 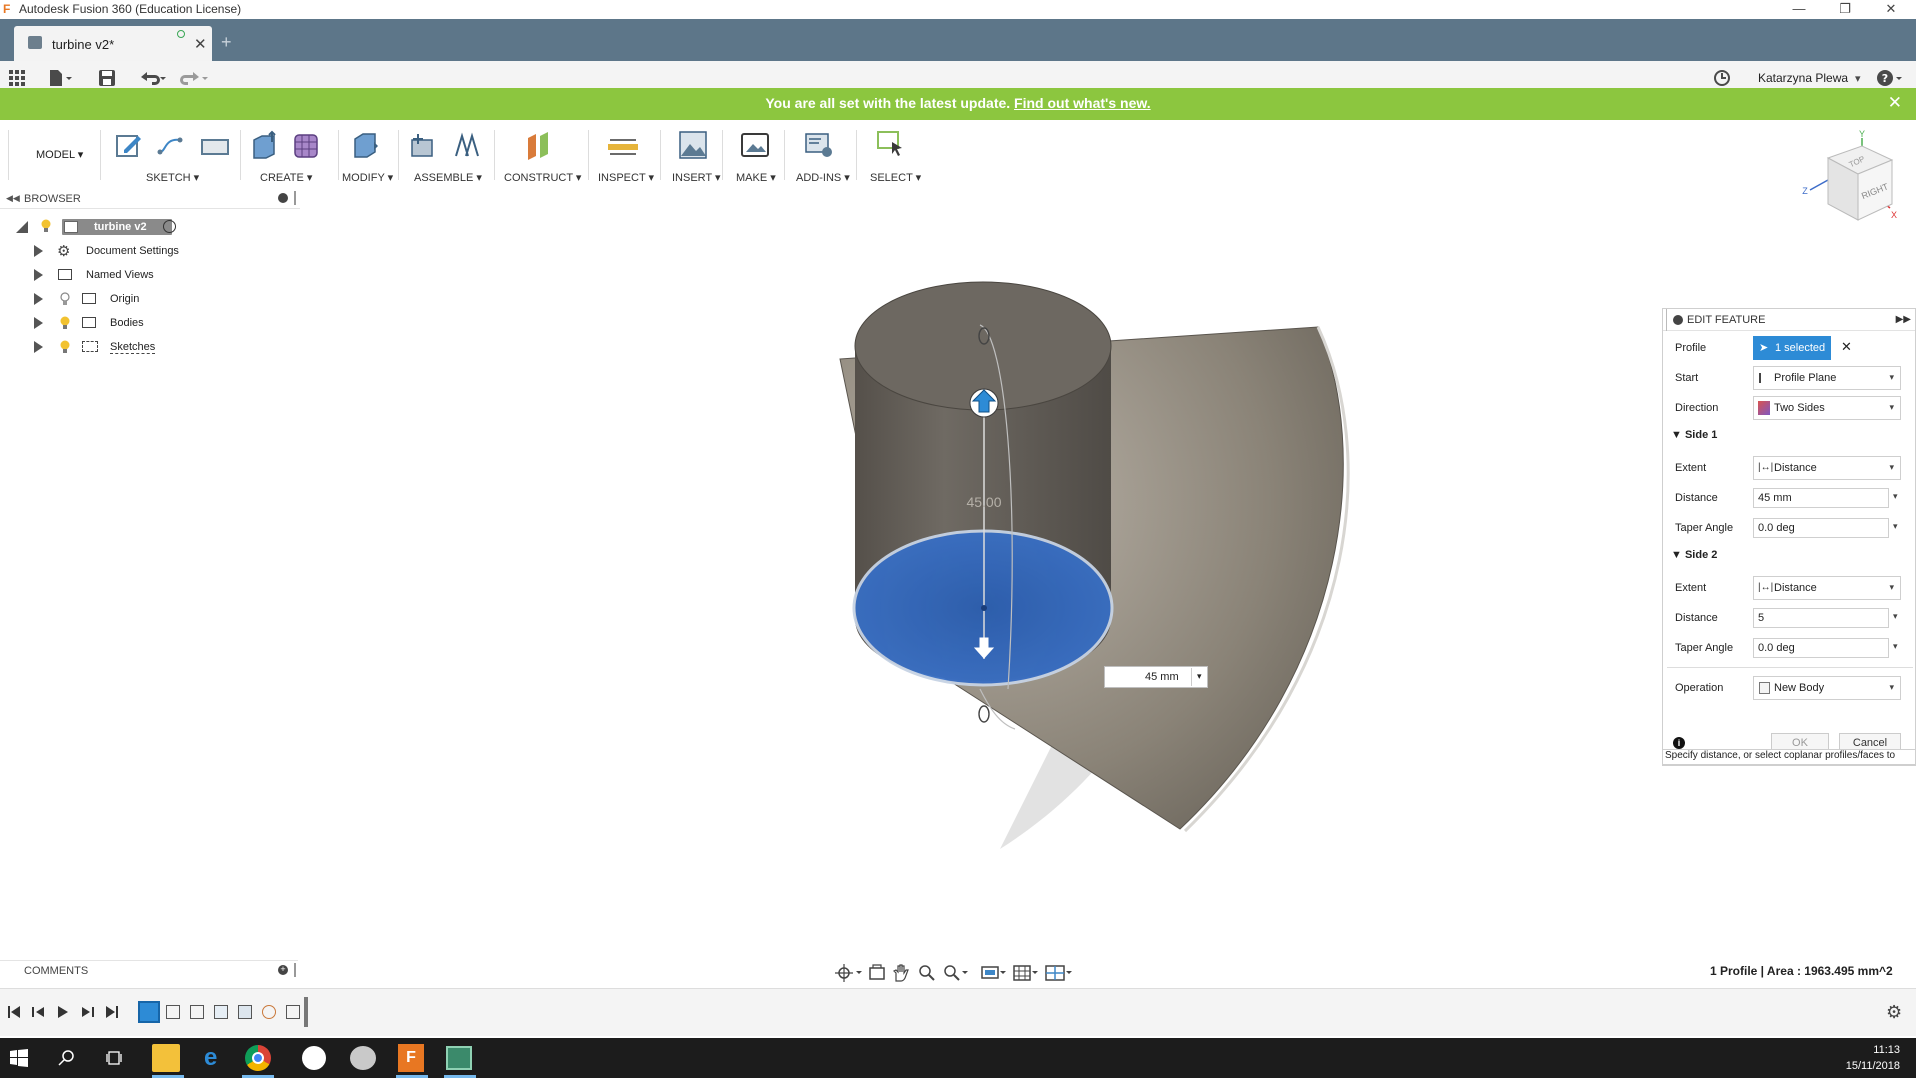 What do you see at coordinates (1845, 9) in the screenshot?
I see `restore-icon: ❐` at bounding box center [1845, 9].